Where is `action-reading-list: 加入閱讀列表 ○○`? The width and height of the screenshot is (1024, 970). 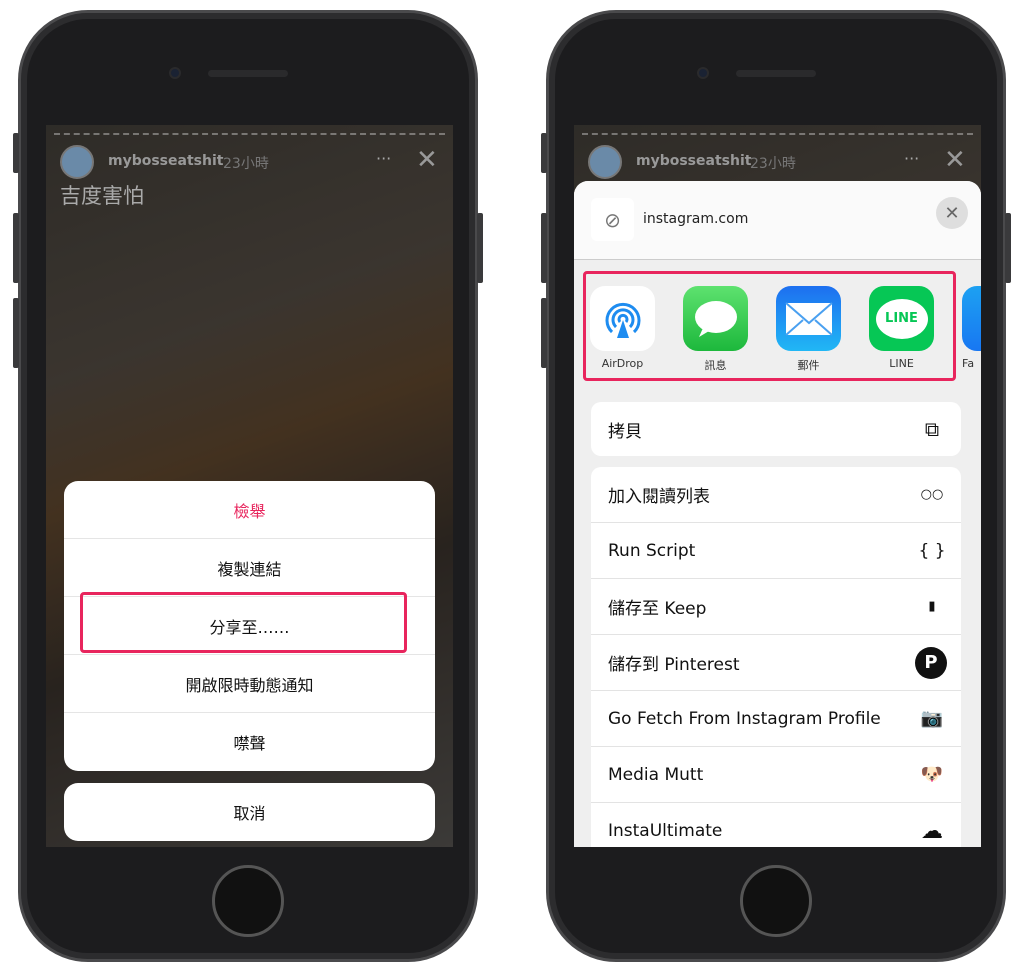 action-reading-list: 加入閱讀列表 ○○ is located at coordinates (776, 495).